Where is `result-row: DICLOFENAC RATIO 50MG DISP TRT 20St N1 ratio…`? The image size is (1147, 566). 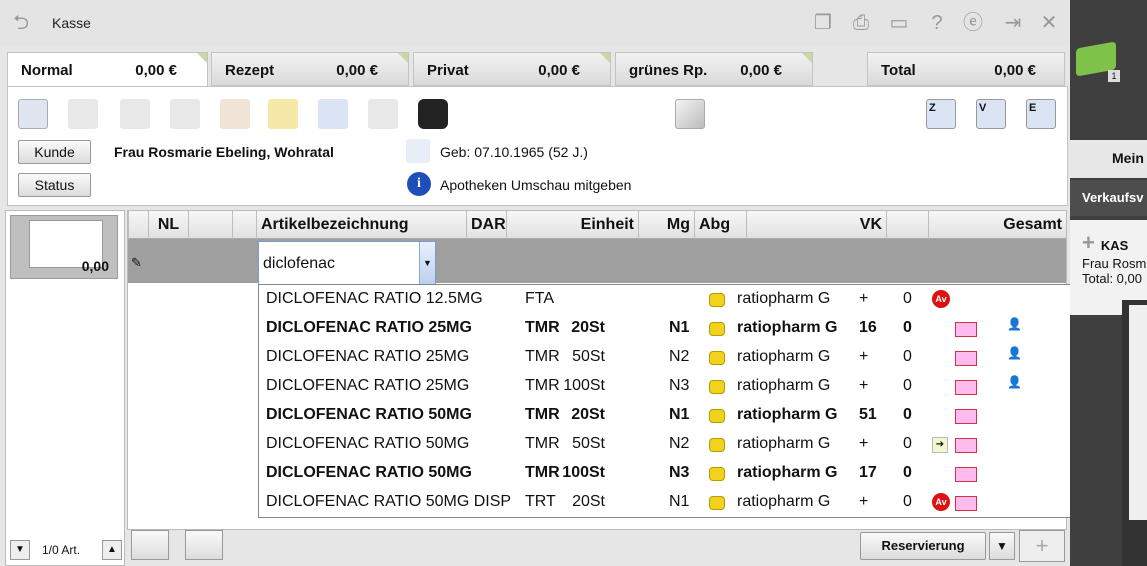
result-row: DICLOFENAC RATIO 50MG DISP TRT 20St N1 ratio… is located at coordinates (694, 502).